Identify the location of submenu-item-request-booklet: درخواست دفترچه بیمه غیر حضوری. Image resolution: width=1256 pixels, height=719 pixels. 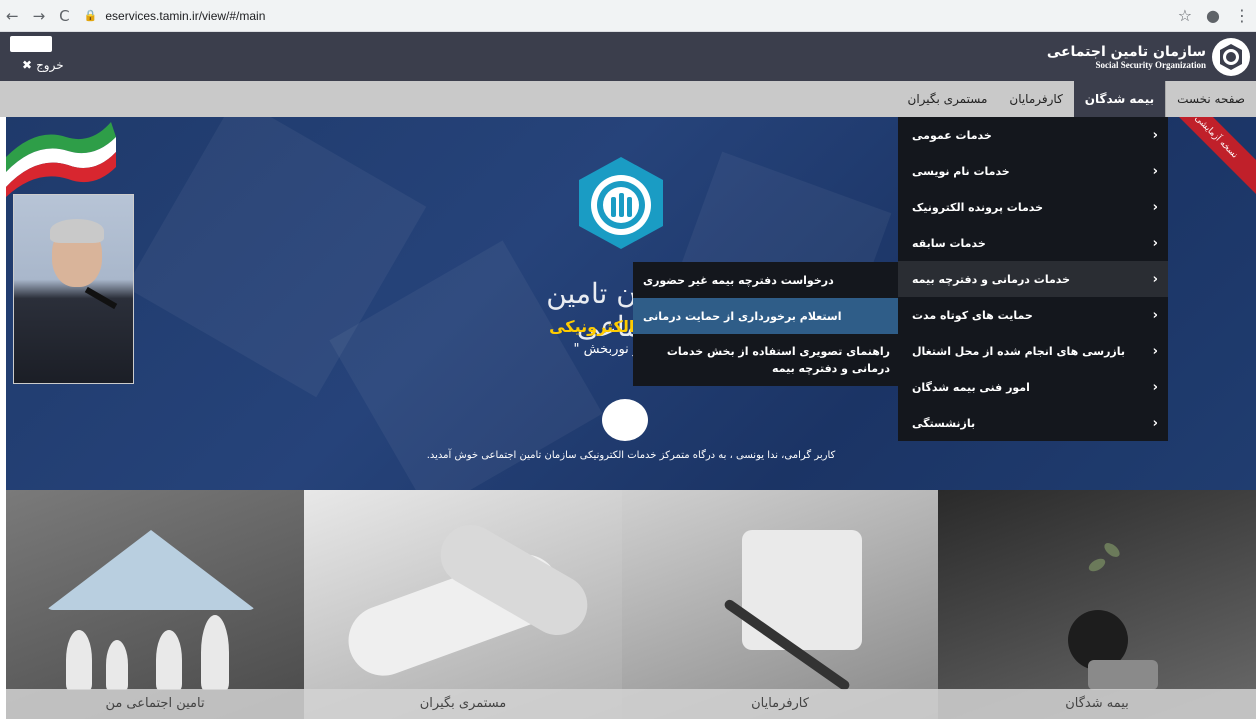
(765, 280).